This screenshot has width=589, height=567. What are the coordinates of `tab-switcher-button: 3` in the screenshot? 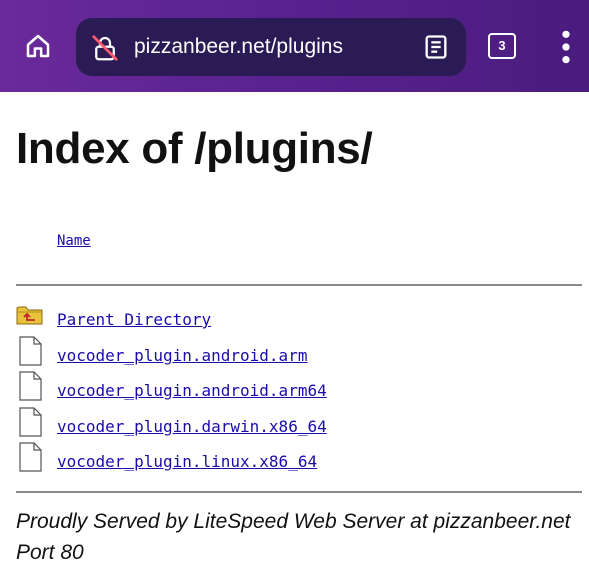 It's located at (502, 46).